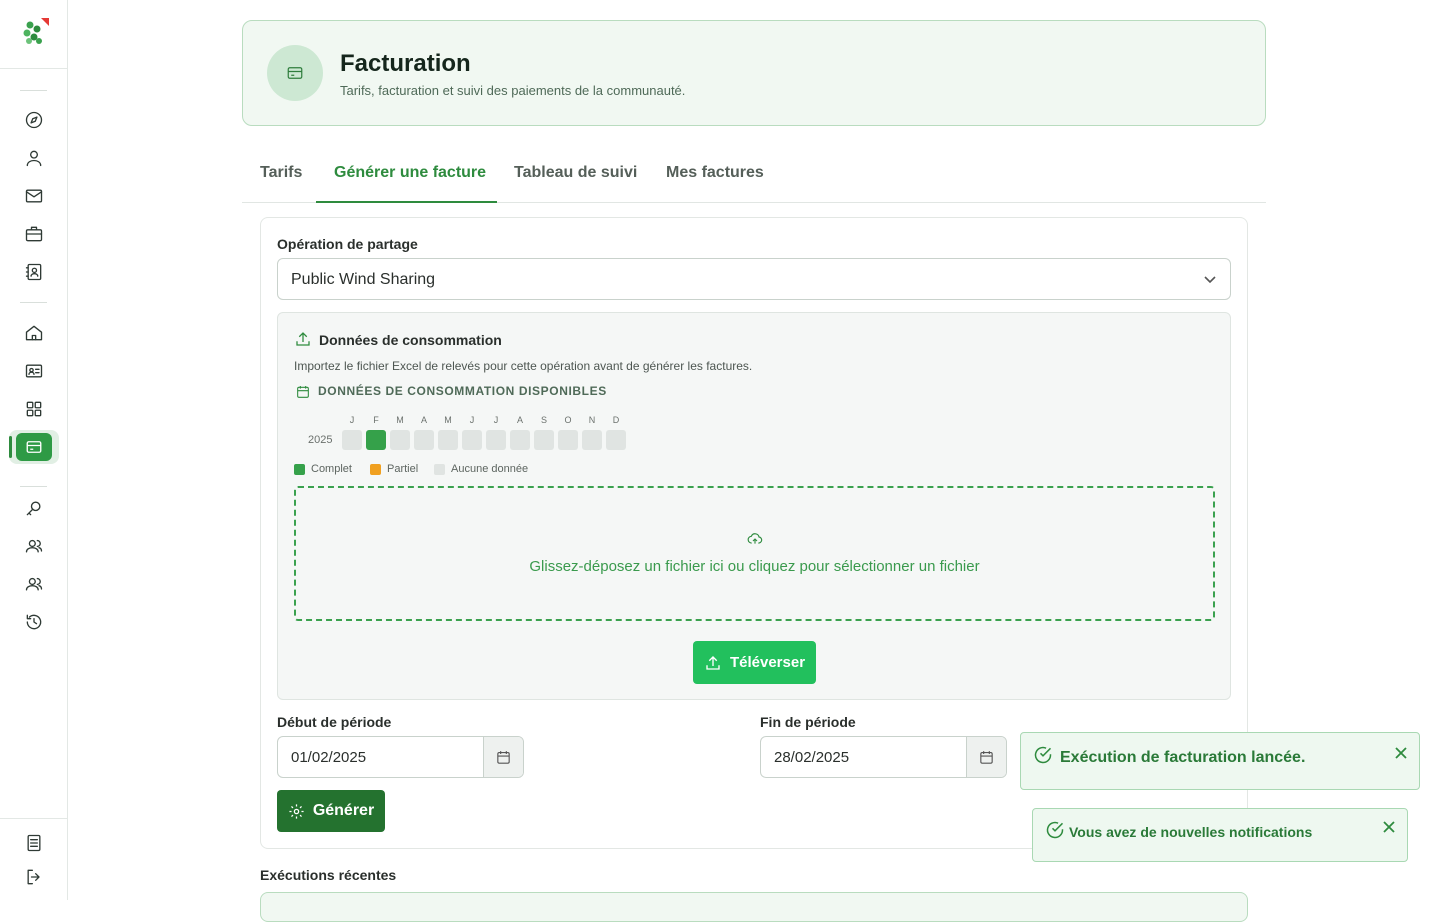 This screenshot has height=922, width=1440. What do you see at coordinates (375, 469) in the screenshot?
I see `legend-partial-swatch` at bounding box center [375, 469].